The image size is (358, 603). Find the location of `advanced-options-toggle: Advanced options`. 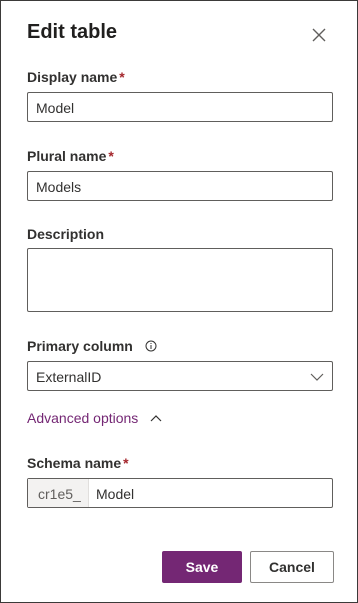

advanced-options-toggle: Advanced options is located at coordinates (94, 418).